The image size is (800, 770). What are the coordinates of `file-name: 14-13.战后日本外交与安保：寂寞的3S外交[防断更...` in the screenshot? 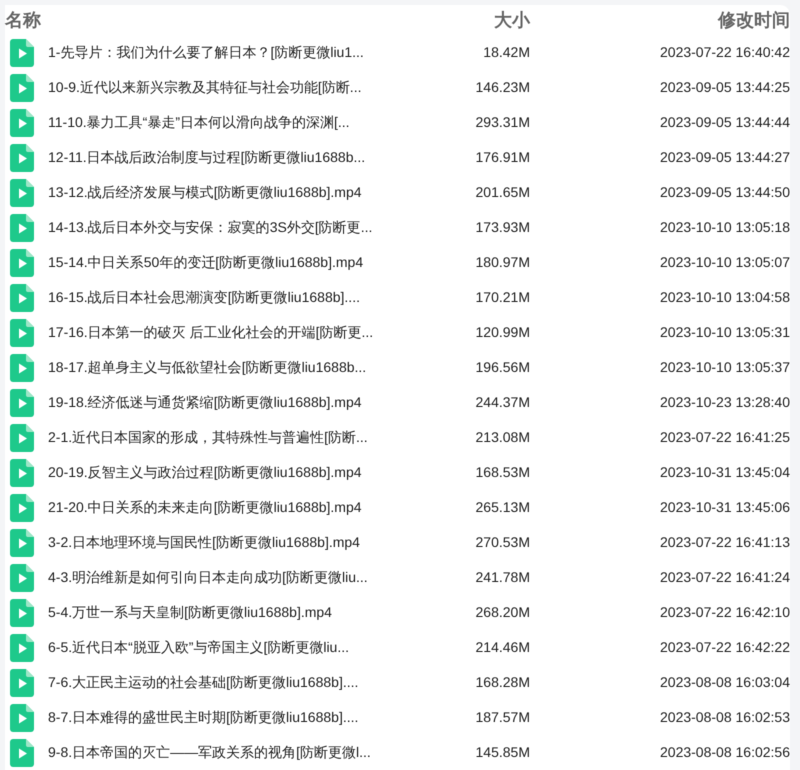 It's located at (210, 227).